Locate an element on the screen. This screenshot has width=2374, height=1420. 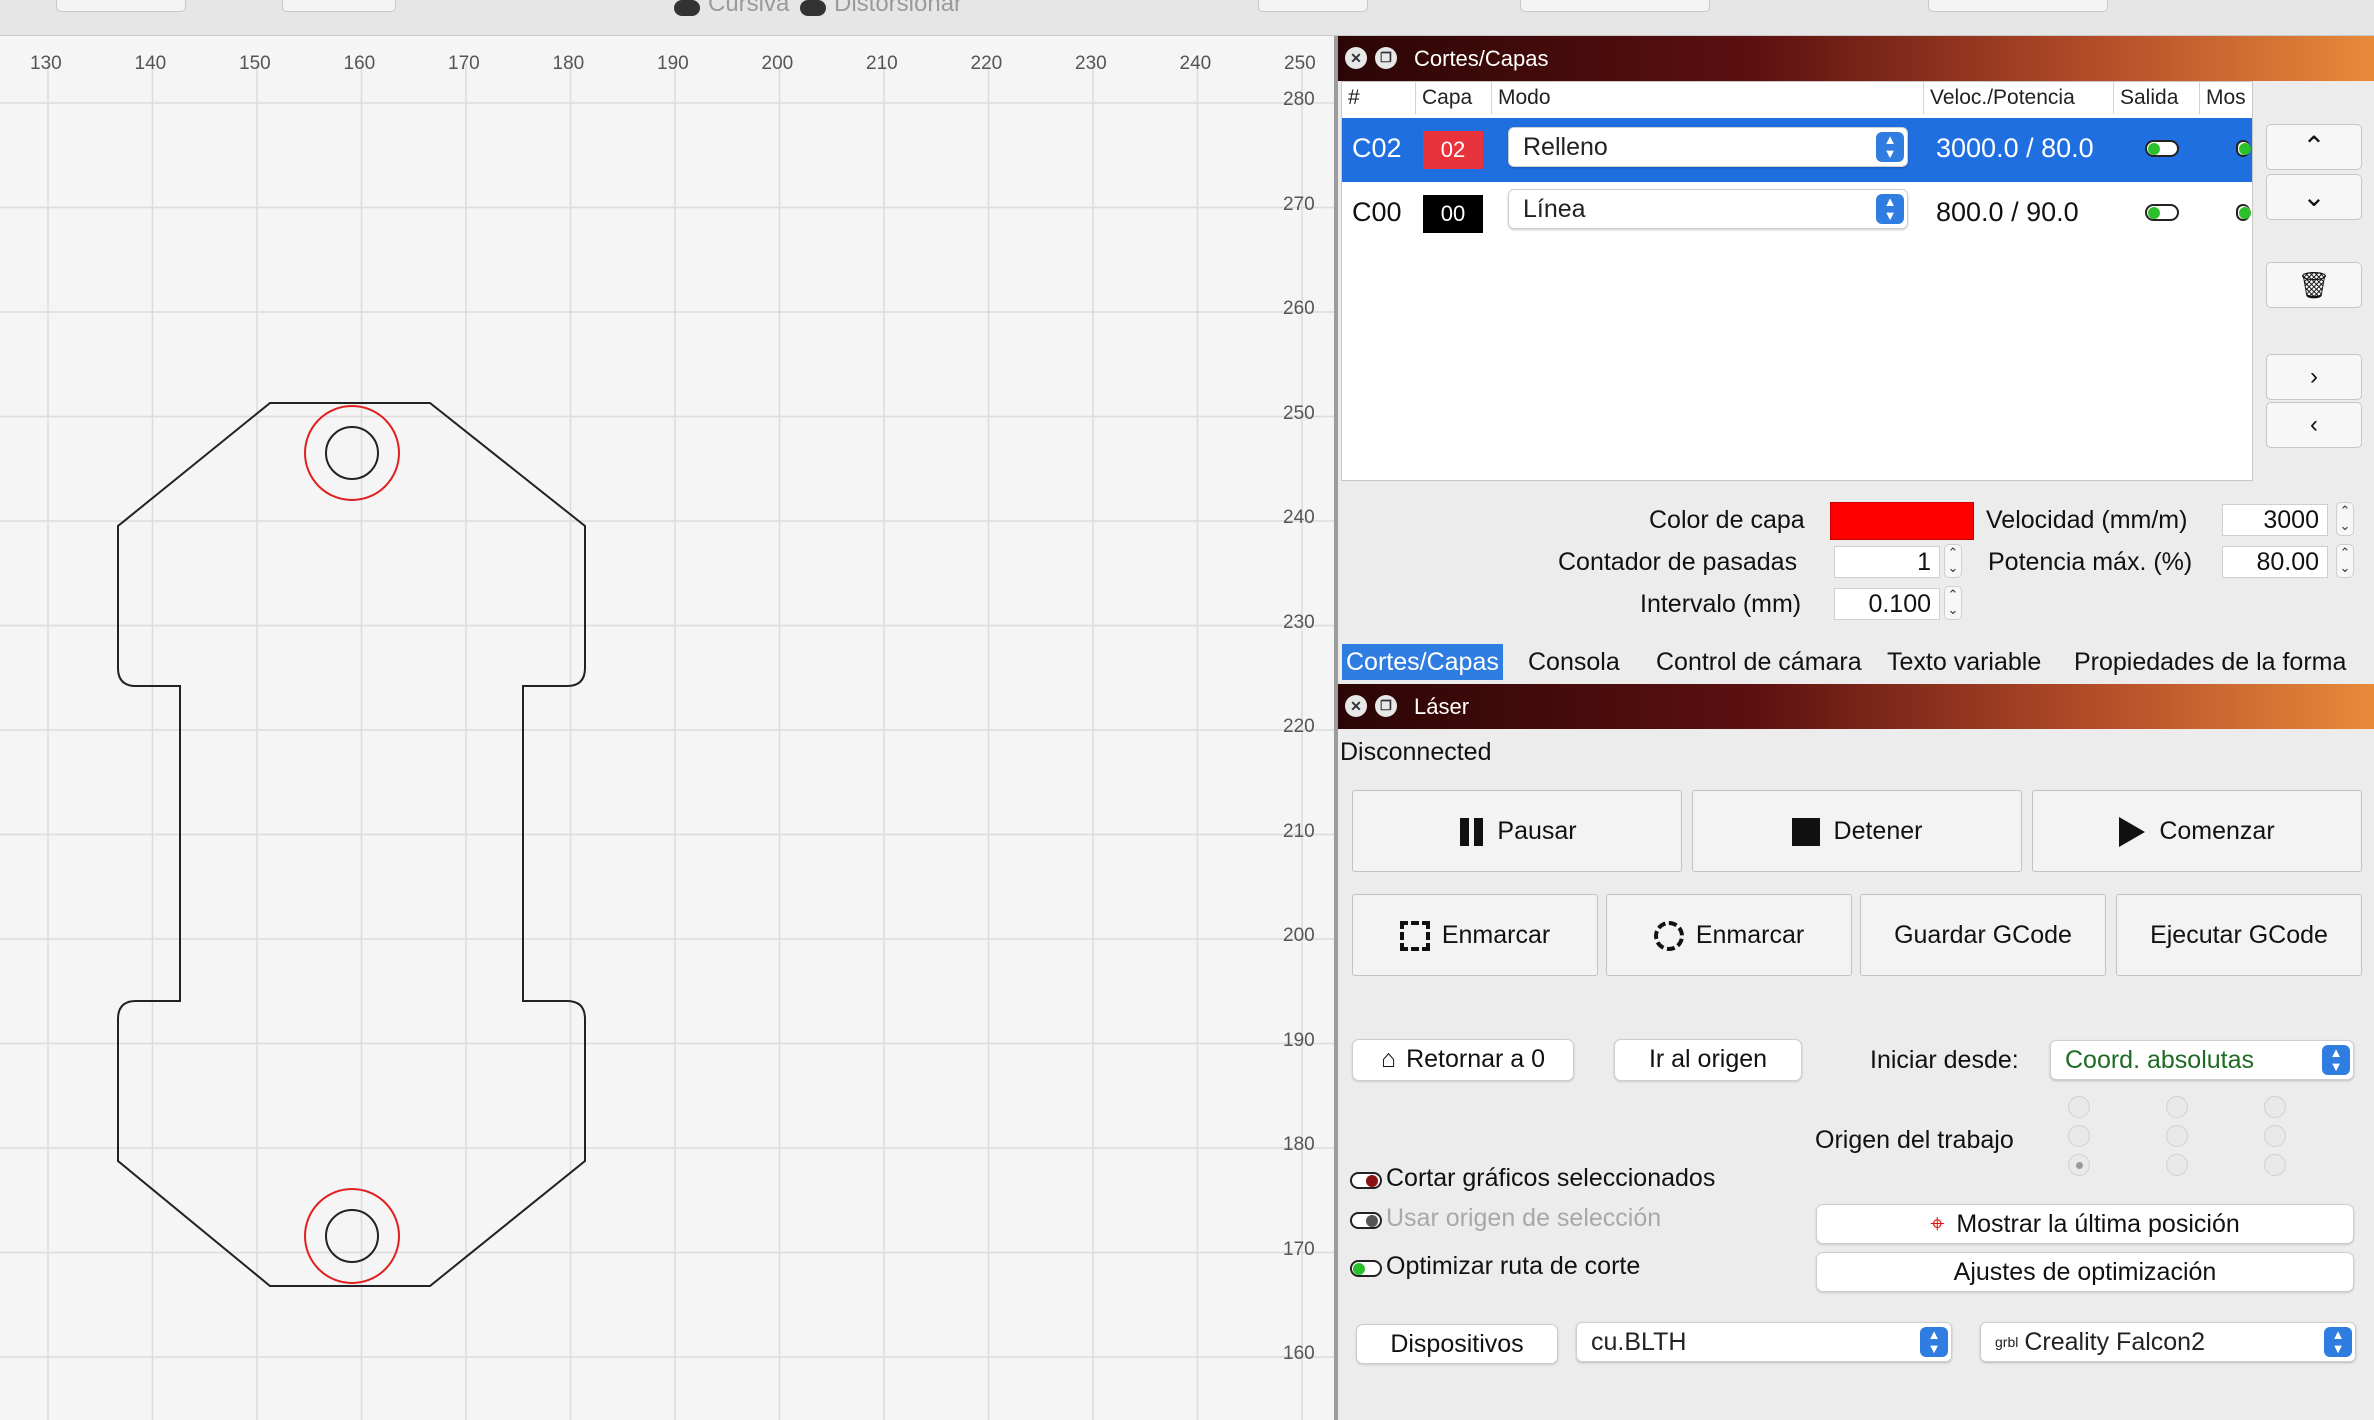
chevron-down-icon: ⌄ is located at coordinates (2314, 196).